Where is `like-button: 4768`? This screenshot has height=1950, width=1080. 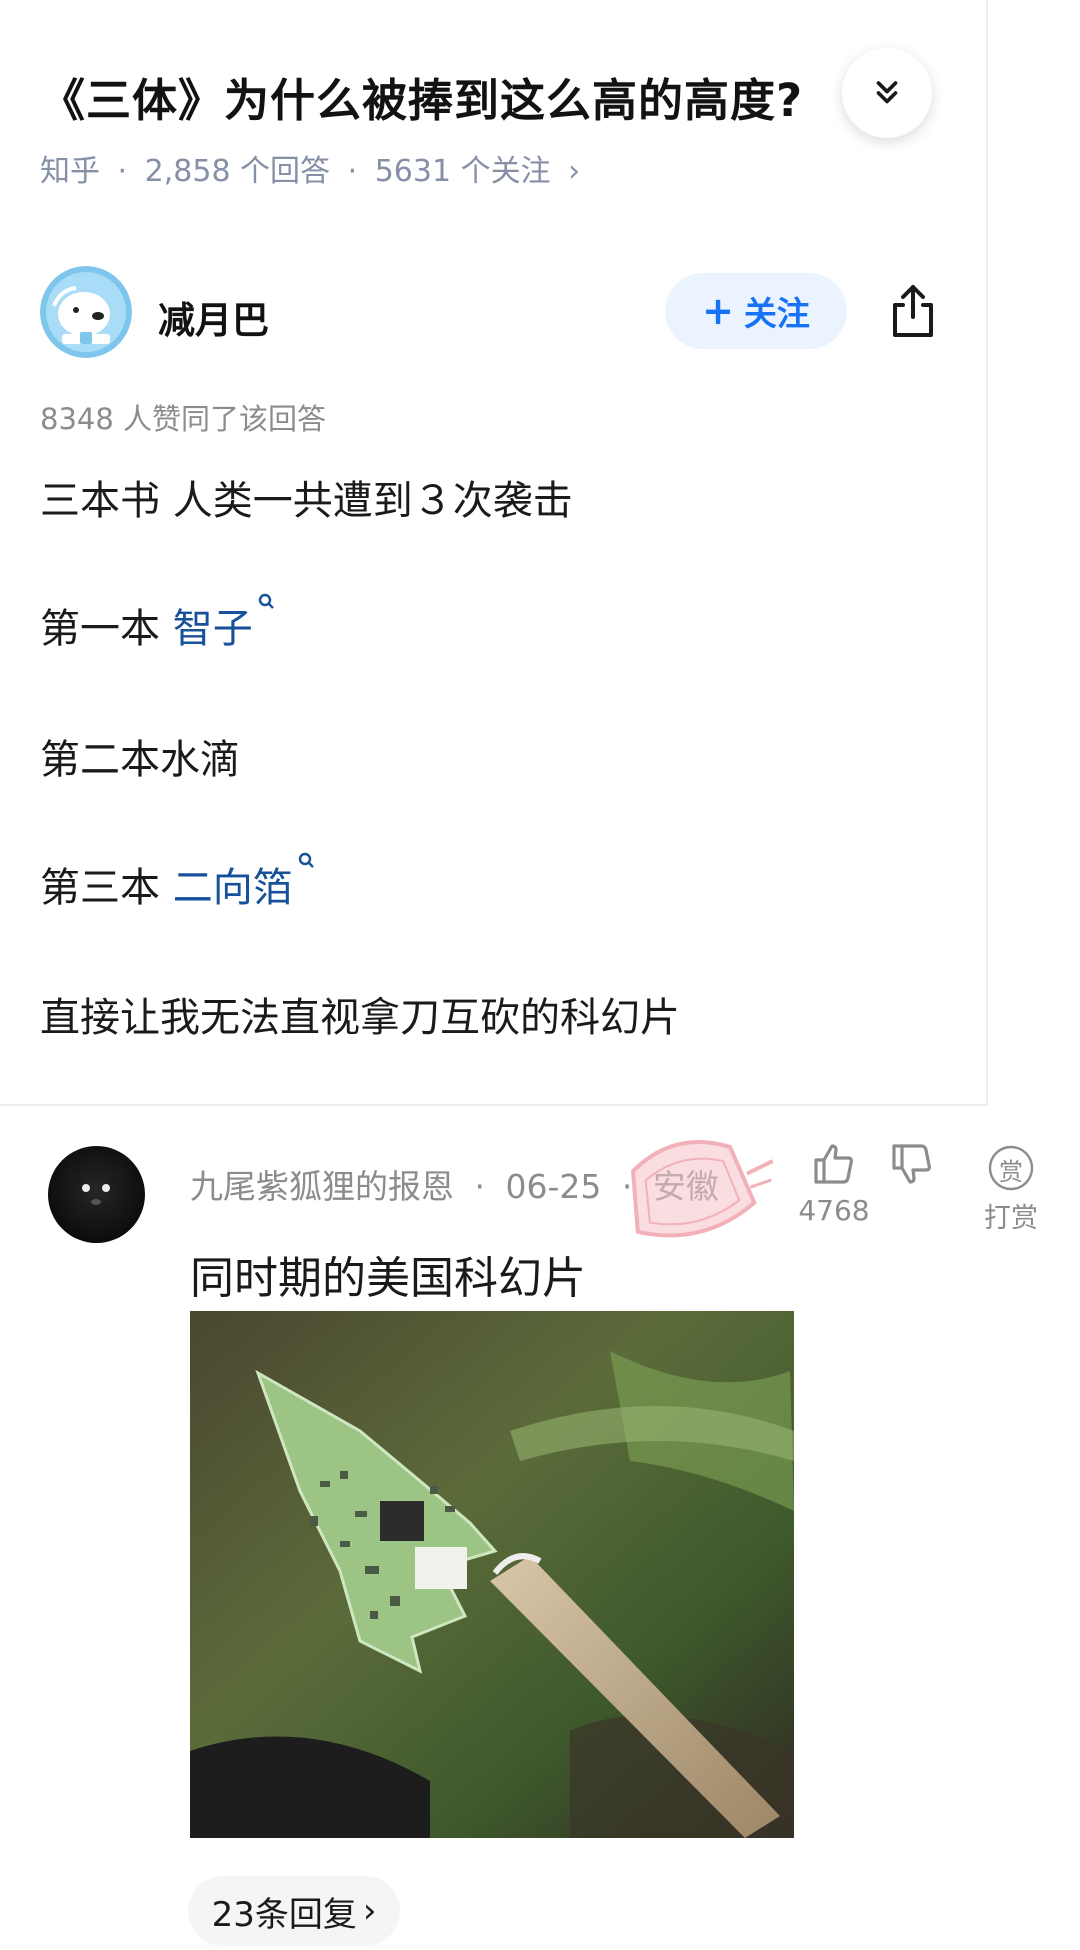
like-button: 4768 is located at coordinates (834, 1183).